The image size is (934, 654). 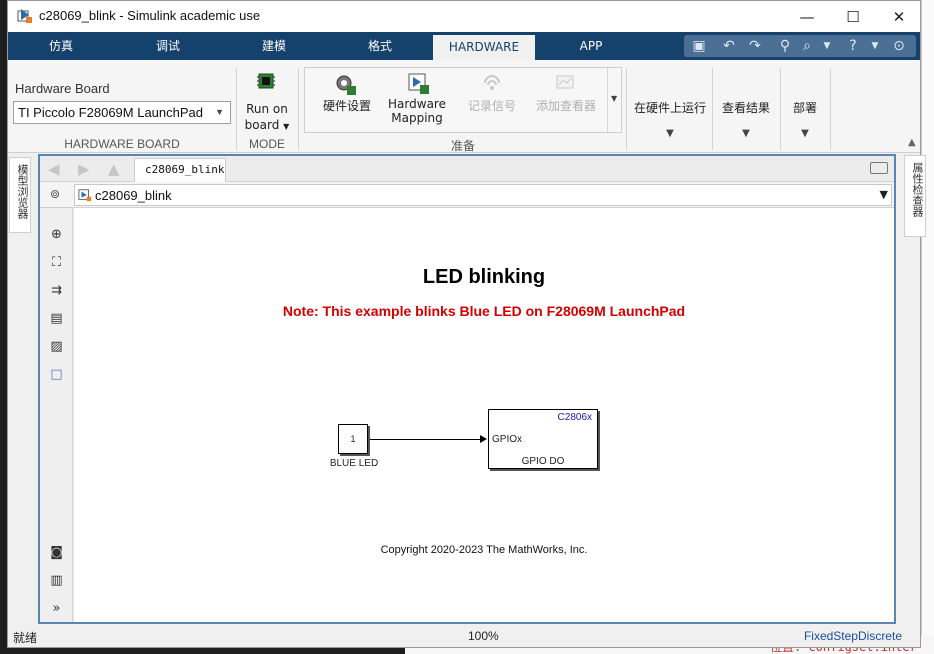 I want to click on canvas-title: LED blinking, so click(x=484, y=277).